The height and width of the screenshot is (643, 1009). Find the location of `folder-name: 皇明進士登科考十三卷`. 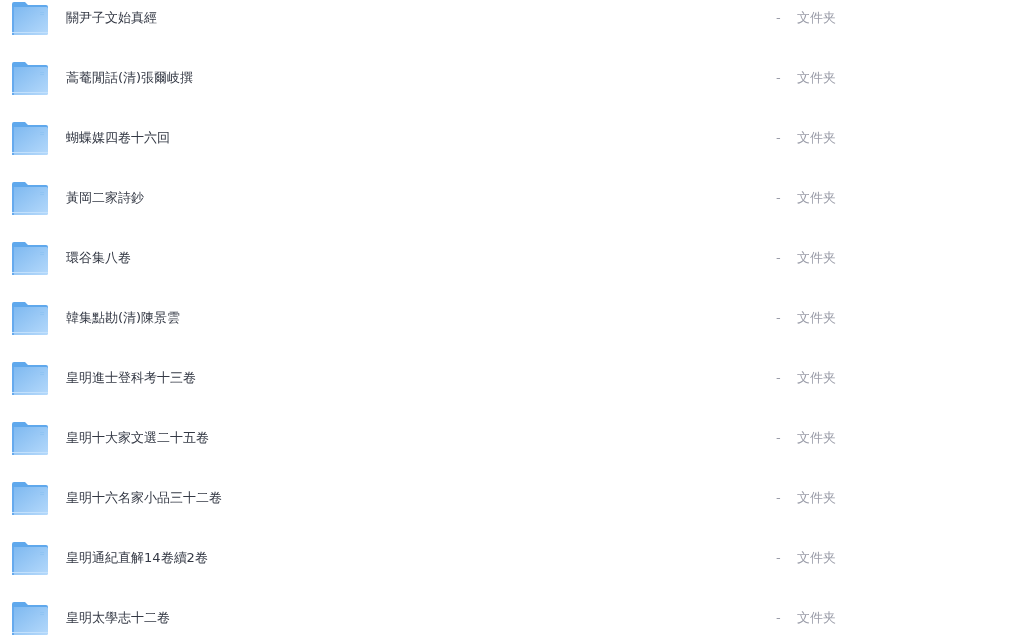

folder-name: 皇明進士登科考十三卷 is located at coordinates (366, 378).